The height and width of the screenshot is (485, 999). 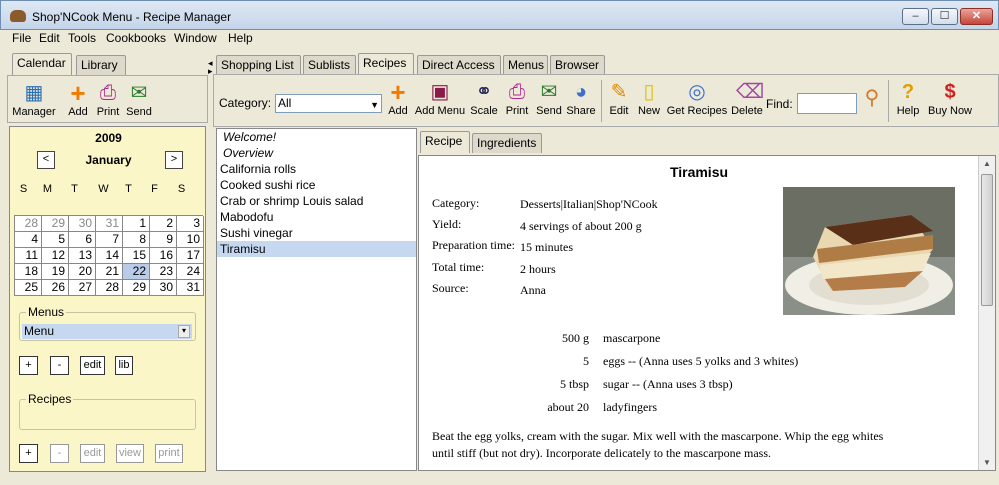 What do you see at coordinates (316, 201) in the screenshot?
I see `list-item: Crab or shrimp Louis salad` at bounding box center [316, 201].